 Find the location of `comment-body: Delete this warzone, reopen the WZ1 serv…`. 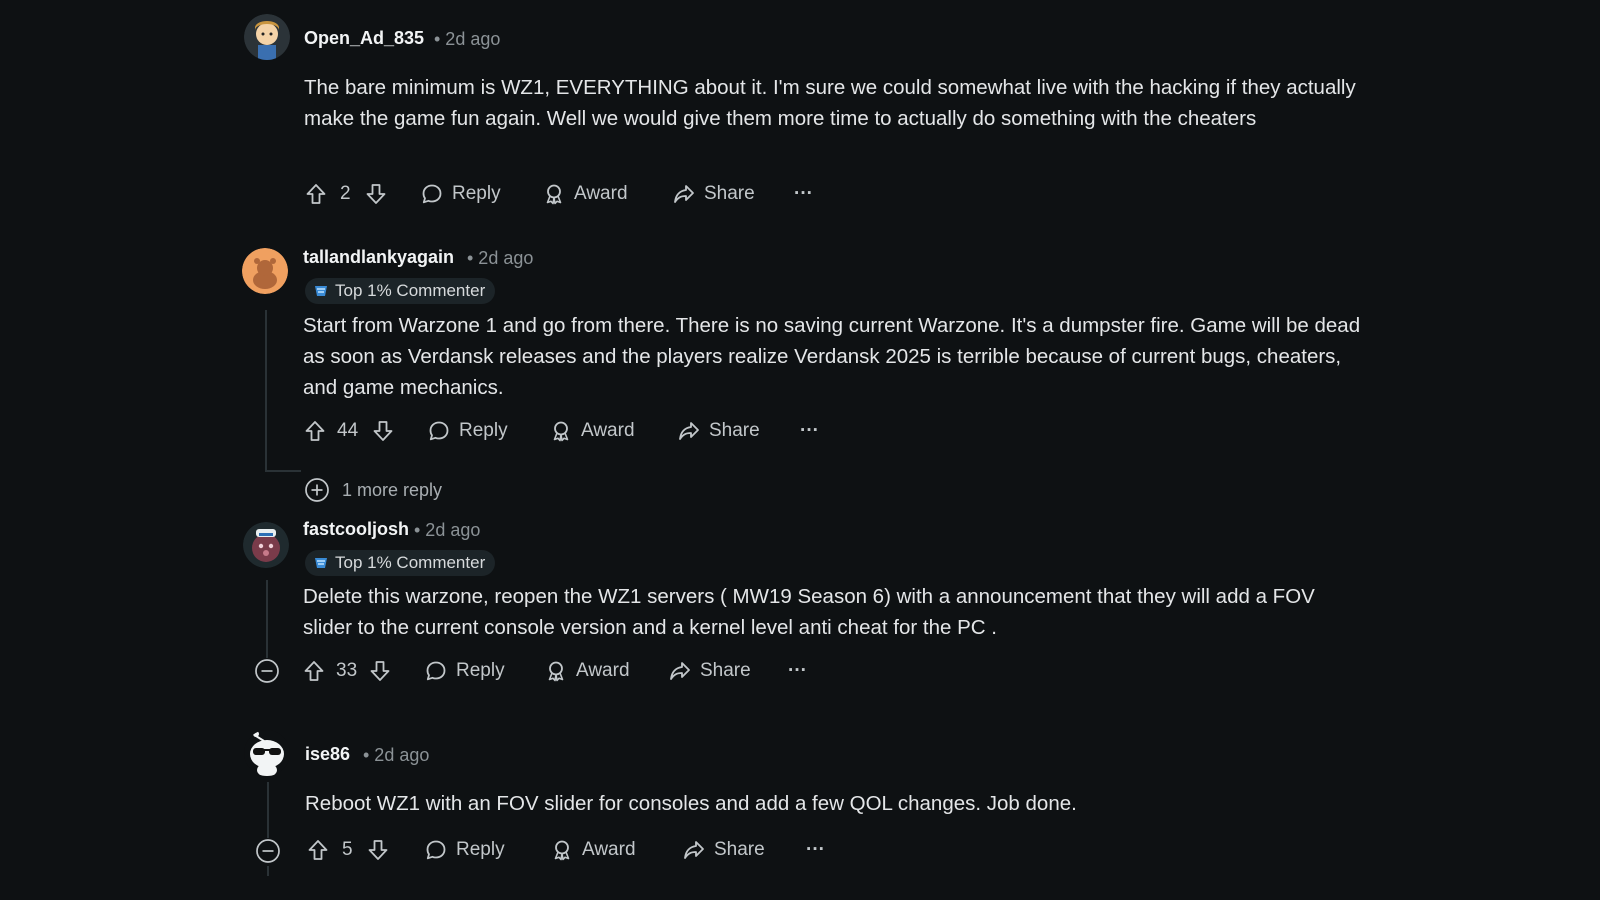

comment-body: Delete this warzone, reopen the WZ1 serv… is located at coordinates (809, 612).